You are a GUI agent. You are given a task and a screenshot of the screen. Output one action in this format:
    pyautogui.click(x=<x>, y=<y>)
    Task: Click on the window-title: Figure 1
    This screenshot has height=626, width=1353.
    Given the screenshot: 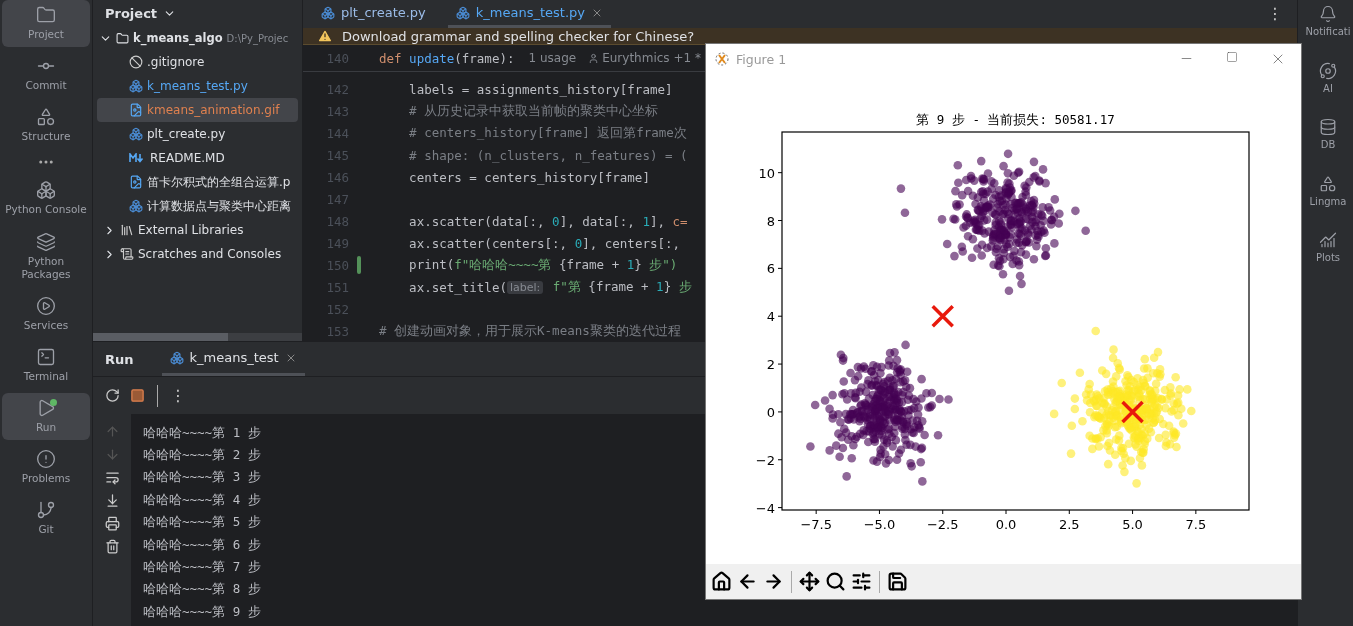 What is the action you would take?
    pyautogui.click(x=761, y=59)
    